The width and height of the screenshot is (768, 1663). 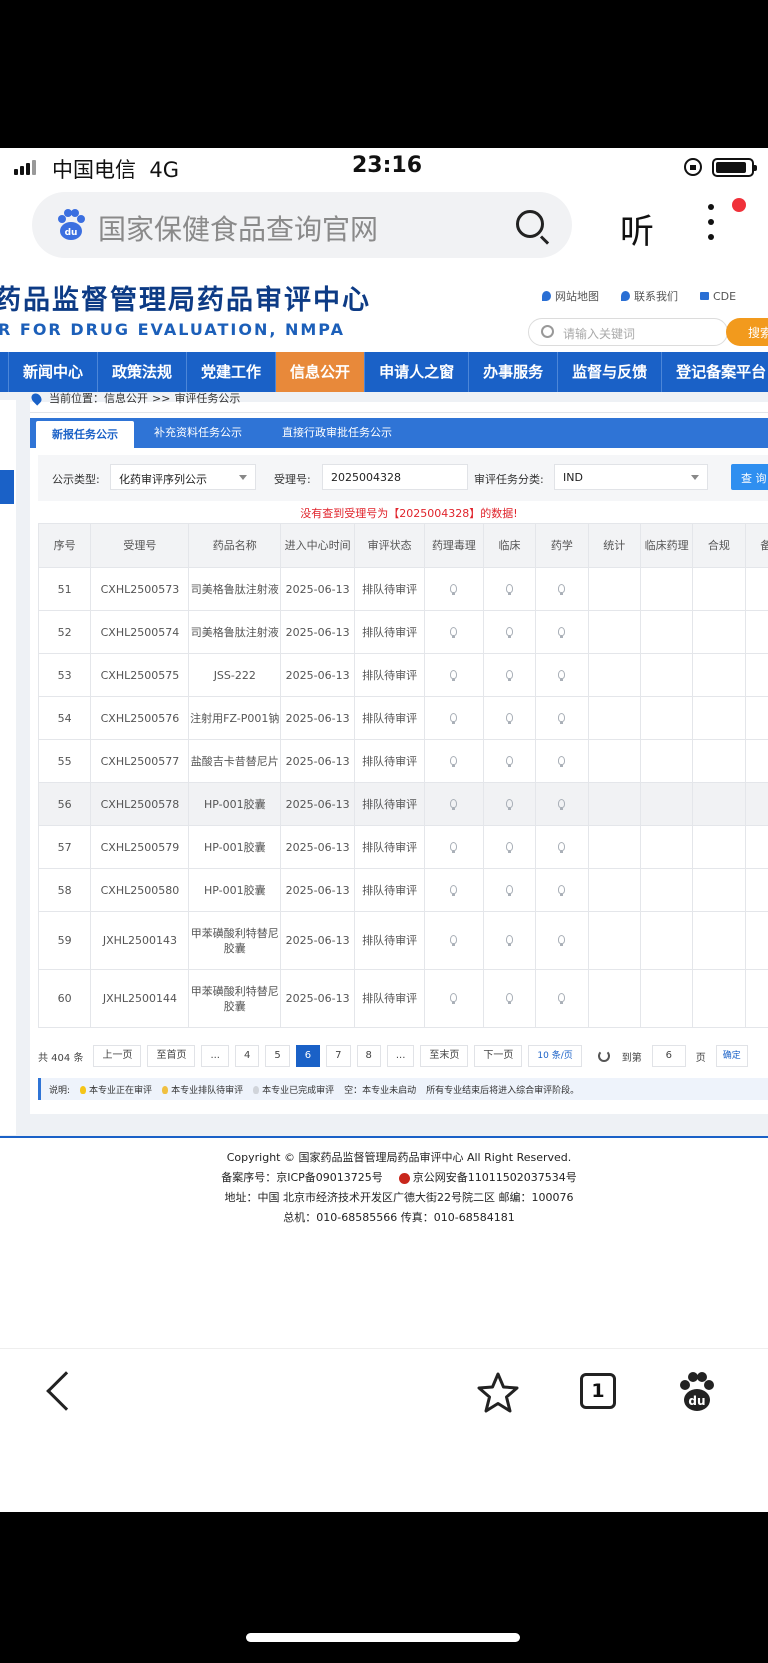 I want to click on legend-item: 本专业已完成审评, so click(x=293, y=1089).